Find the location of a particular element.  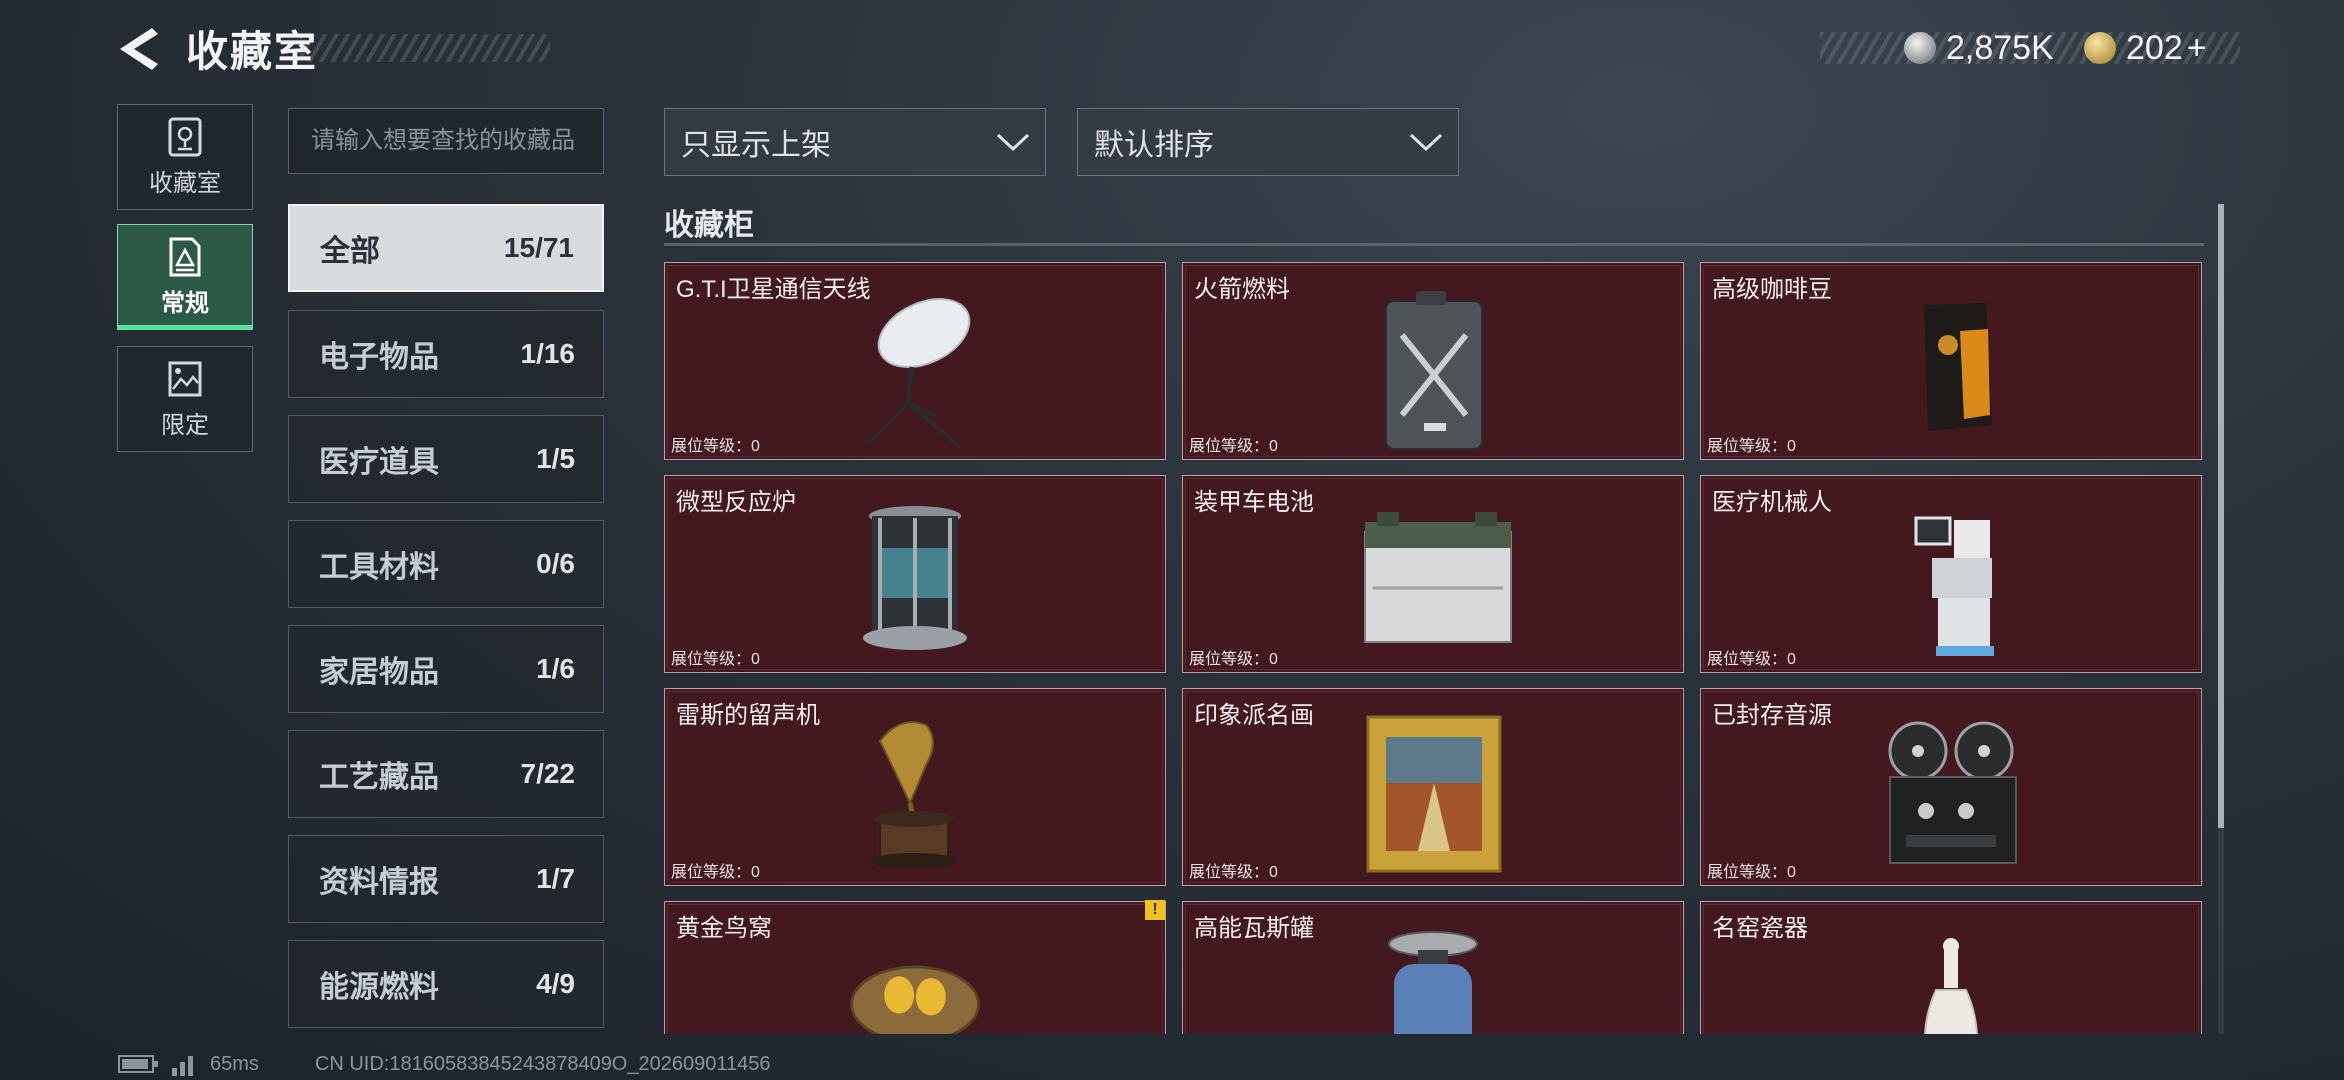

item-name: 名窑瓷器 is located at coordinates (1760, 928).